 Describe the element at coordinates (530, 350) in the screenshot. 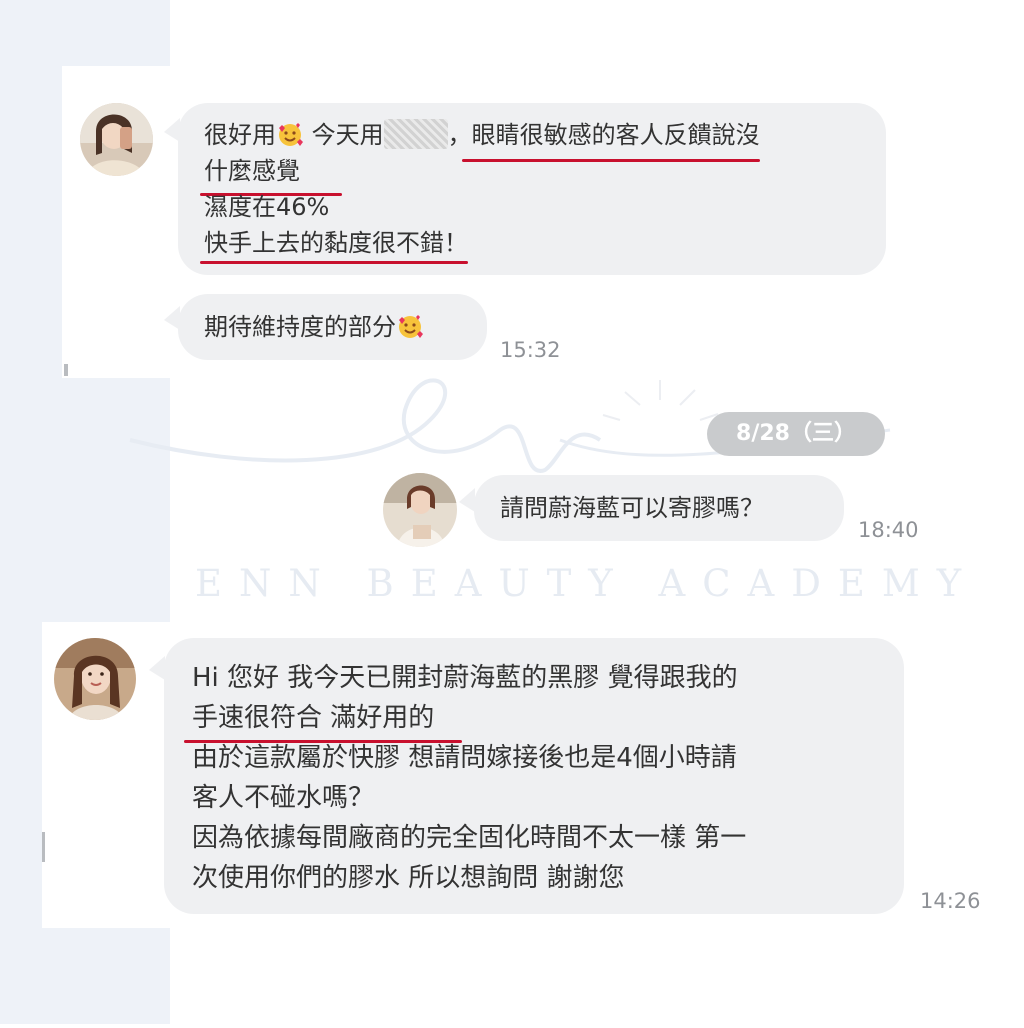

I see `message-timestamp: 15:32` at that location.